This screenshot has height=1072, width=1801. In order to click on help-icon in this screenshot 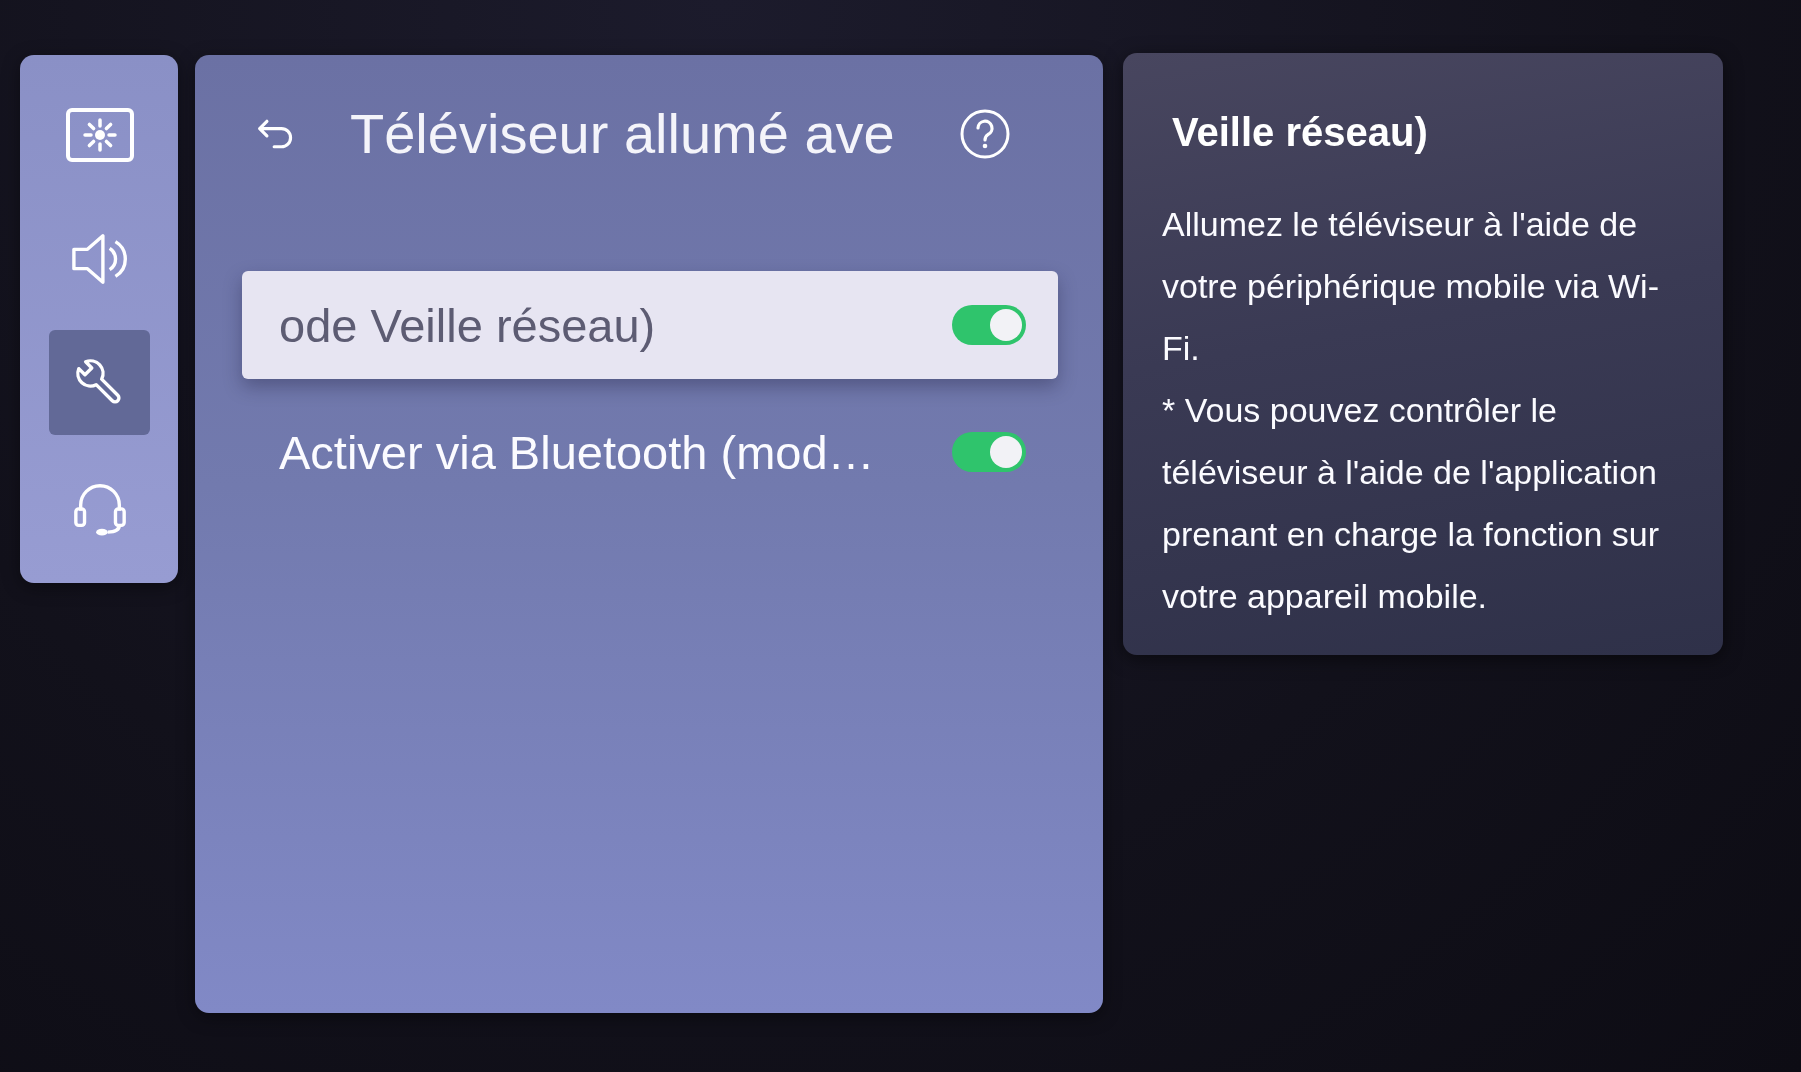, I will do `click(985, 134)`.